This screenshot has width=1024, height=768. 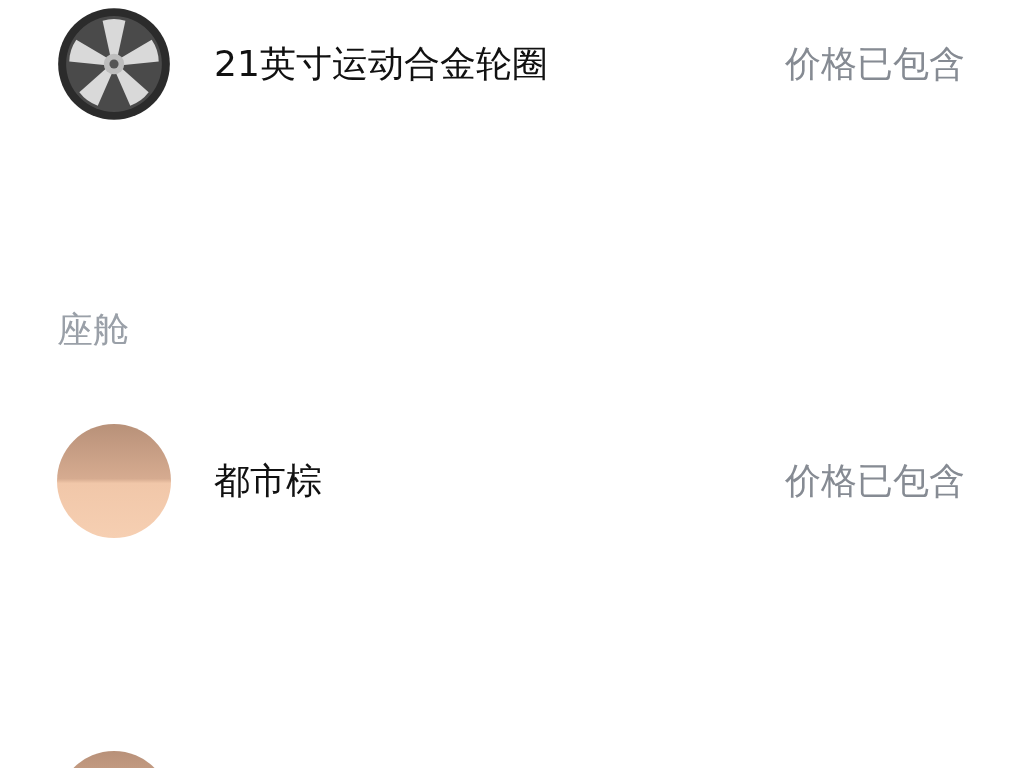 I want to click on option-name: 都市棕, so click(x=268, y=480).